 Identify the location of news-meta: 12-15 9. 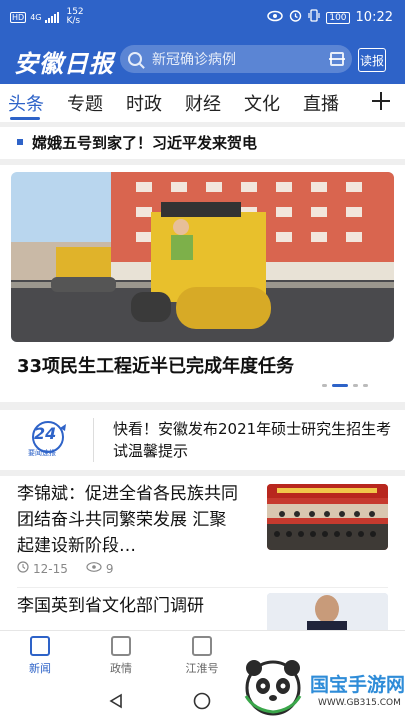
(65, 568).